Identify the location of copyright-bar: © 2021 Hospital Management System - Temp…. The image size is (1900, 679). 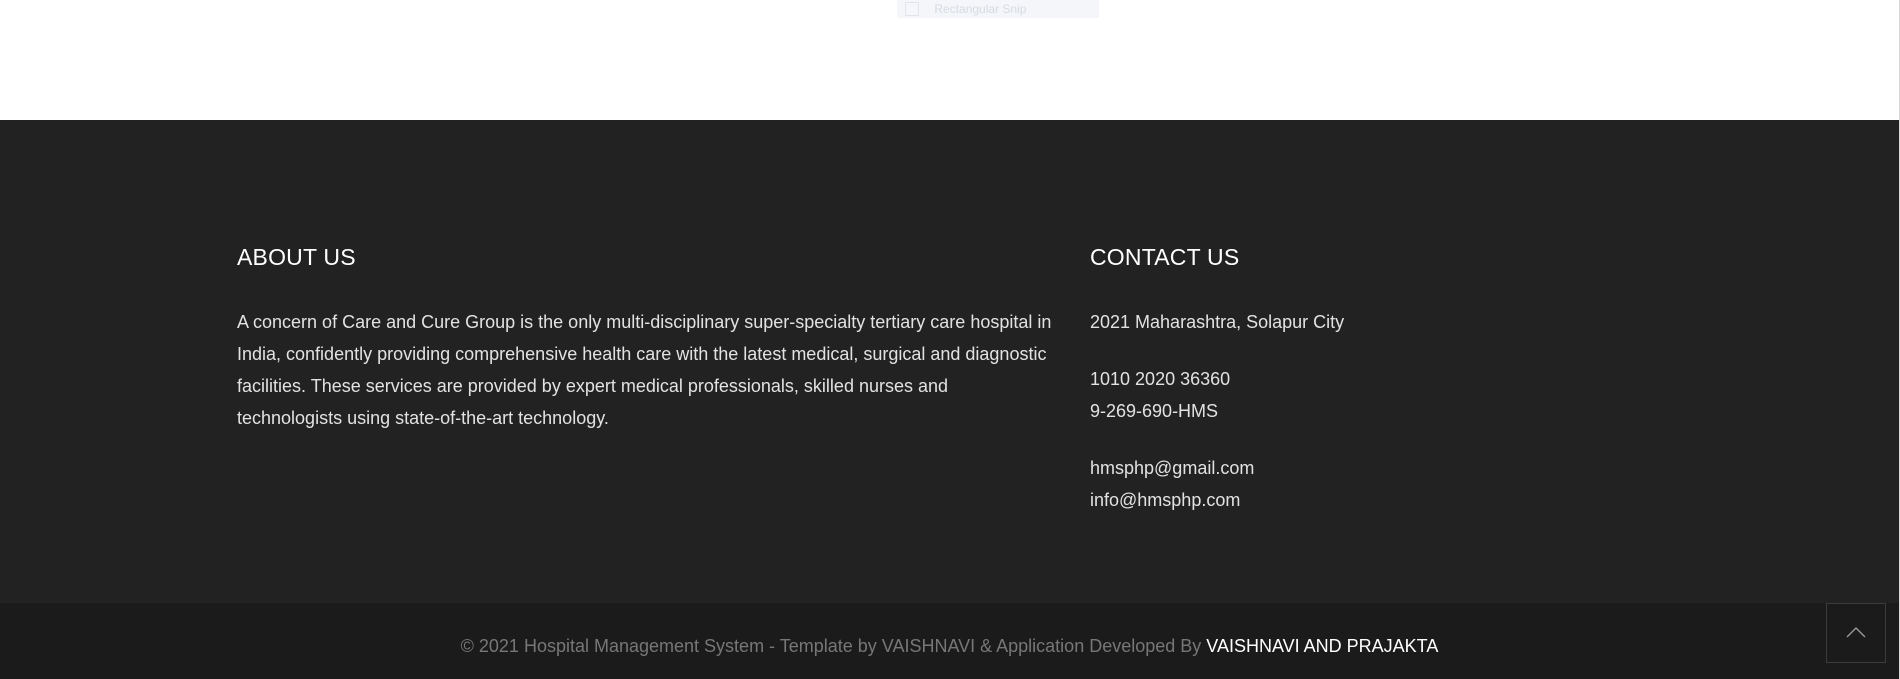
(949, 641).